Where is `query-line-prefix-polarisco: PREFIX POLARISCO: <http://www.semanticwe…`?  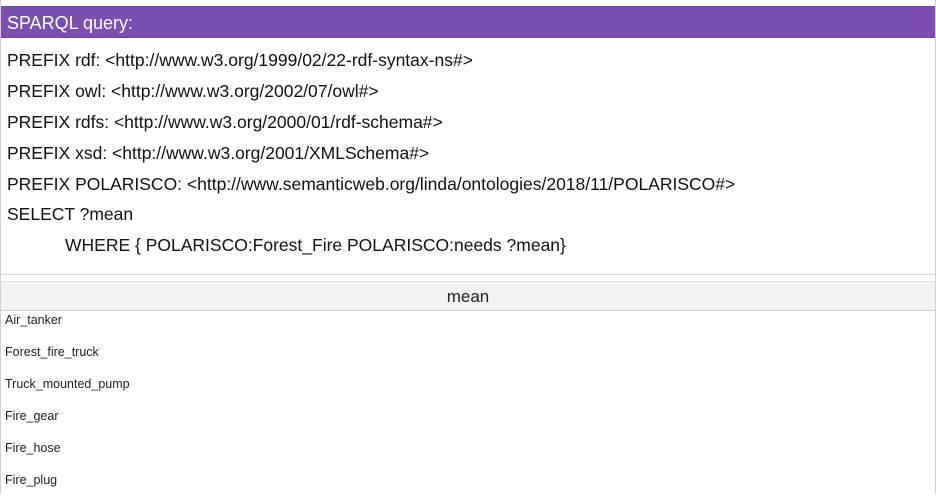
query-line-prefix-polarisco: PREFIX POLARISCO: <http://www.semanticwe… is located at coordinates (371, 184).